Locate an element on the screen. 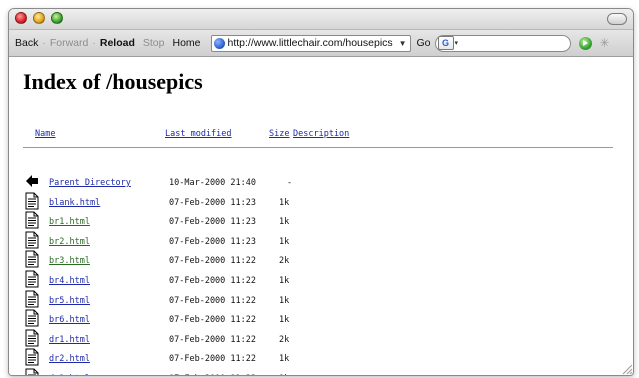 The width and height of the screenshot is (639, 378). home-button: Home is located at coordinates (186, 43).